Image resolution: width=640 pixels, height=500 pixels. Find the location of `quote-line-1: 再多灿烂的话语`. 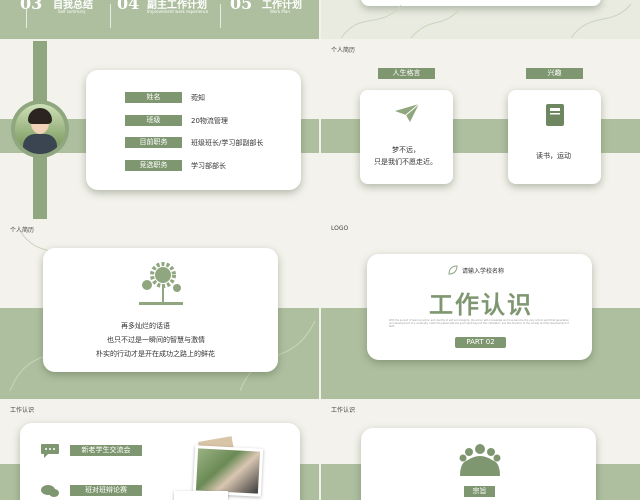

quote-line-1: 再多灿烂的话语 is located at coordinates (145, 326).